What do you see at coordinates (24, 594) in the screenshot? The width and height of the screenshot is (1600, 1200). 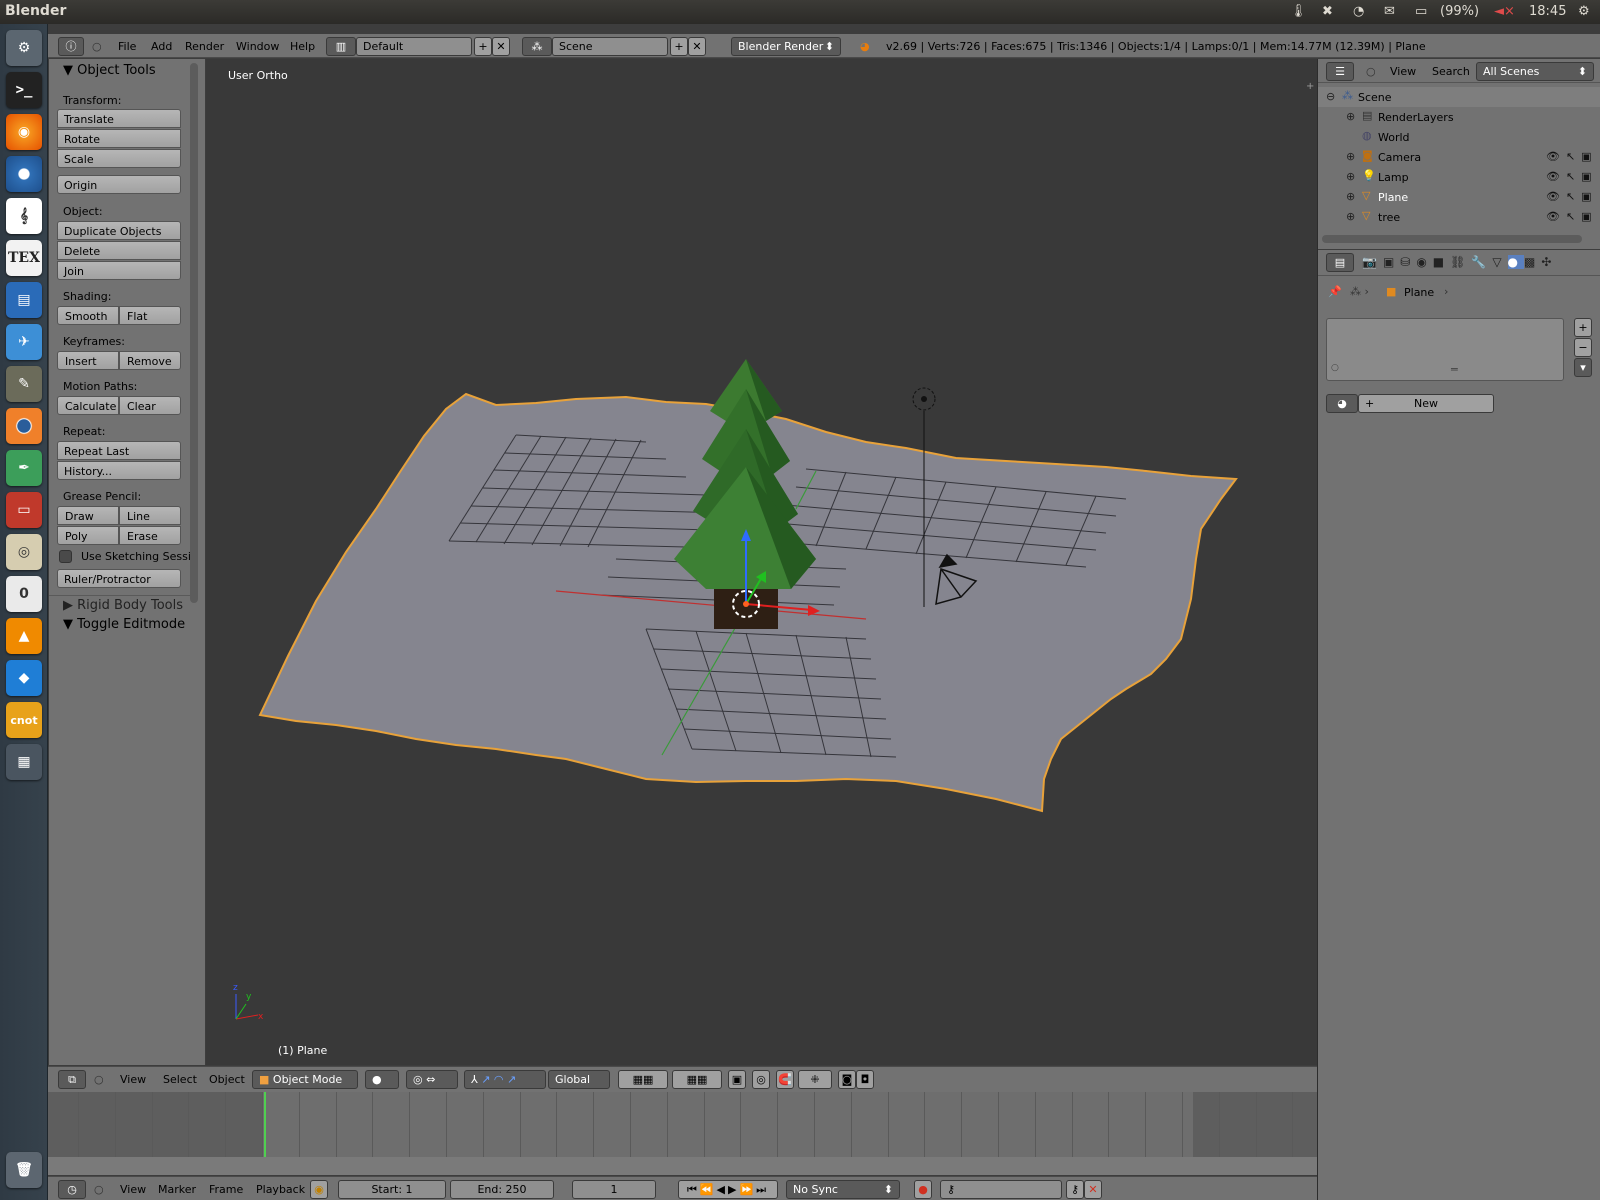 I see `counter-icon: 0` at bounding box center [24, 594].